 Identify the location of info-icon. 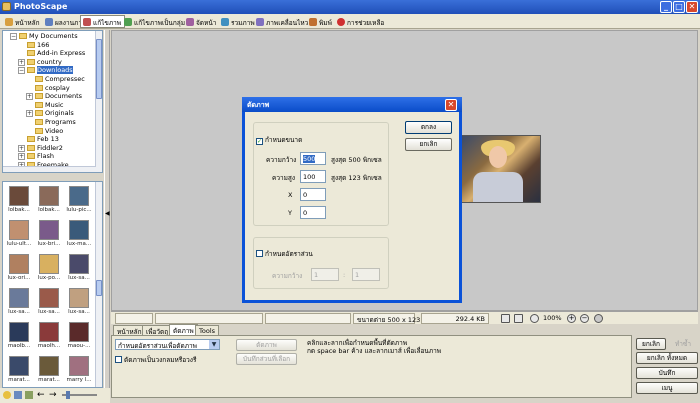
(598, 318).